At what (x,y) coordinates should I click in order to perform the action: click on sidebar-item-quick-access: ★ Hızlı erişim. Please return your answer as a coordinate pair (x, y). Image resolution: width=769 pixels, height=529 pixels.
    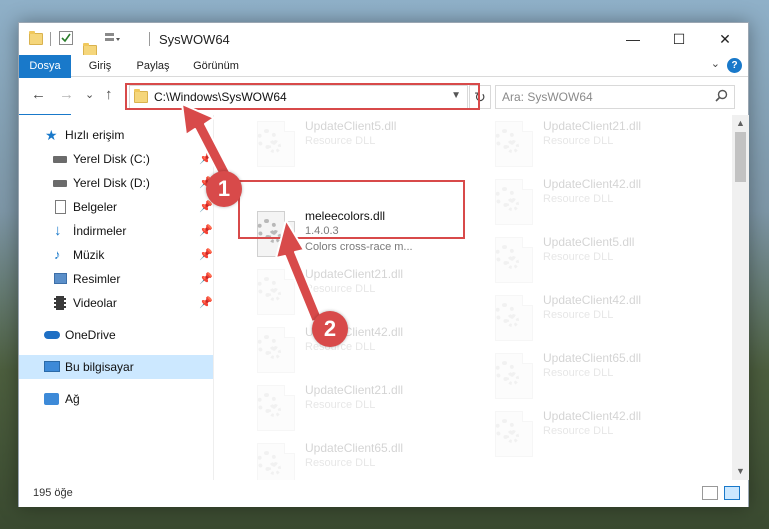
    Looking at the image, I should click on (116, 135).